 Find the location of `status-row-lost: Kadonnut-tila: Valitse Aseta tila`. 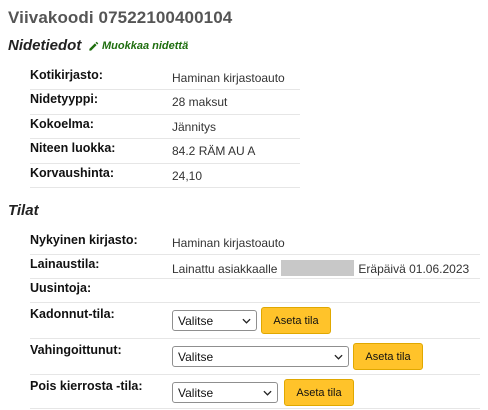

status-row-lost: Kadonnut-tila: Valitse Aseta tila is located at coordinates (255, 321).